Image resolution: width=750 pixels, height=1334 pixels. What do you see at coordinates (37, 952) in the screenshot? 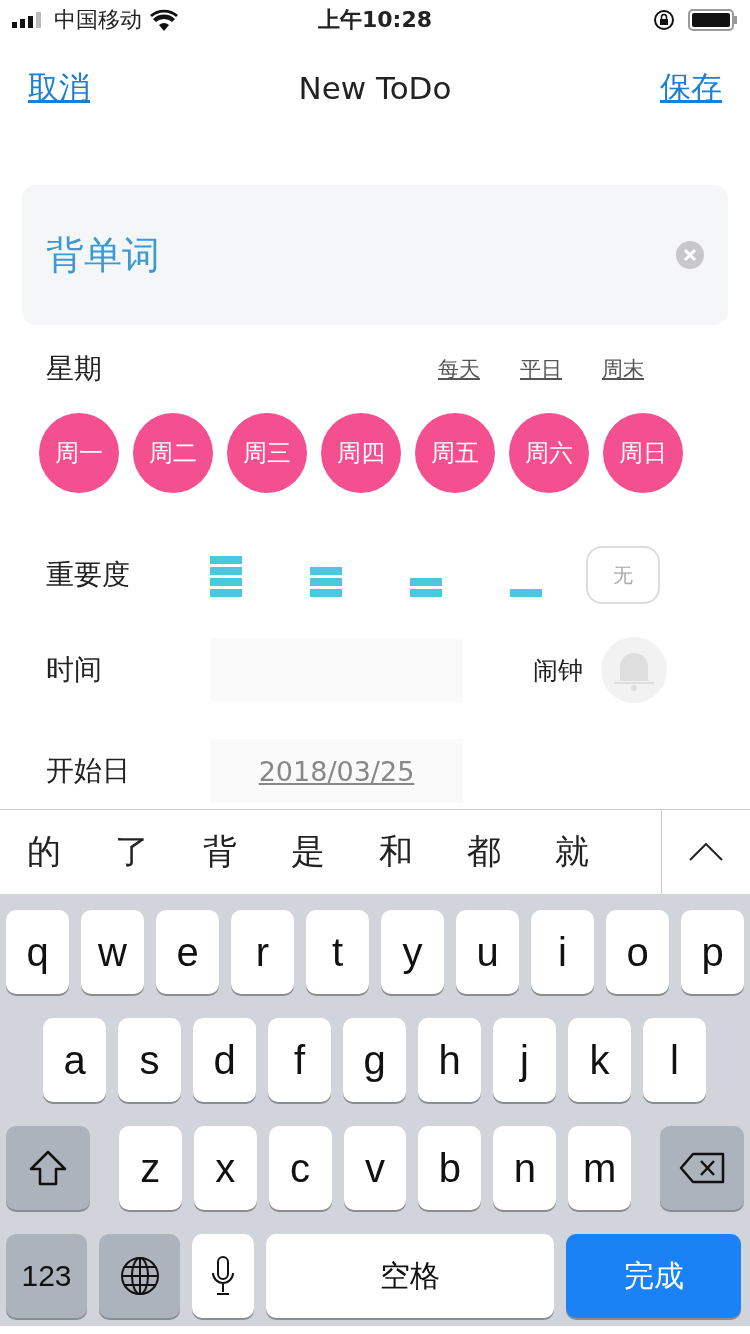
I see `letter-key: q` at bounding box center [37, 952].